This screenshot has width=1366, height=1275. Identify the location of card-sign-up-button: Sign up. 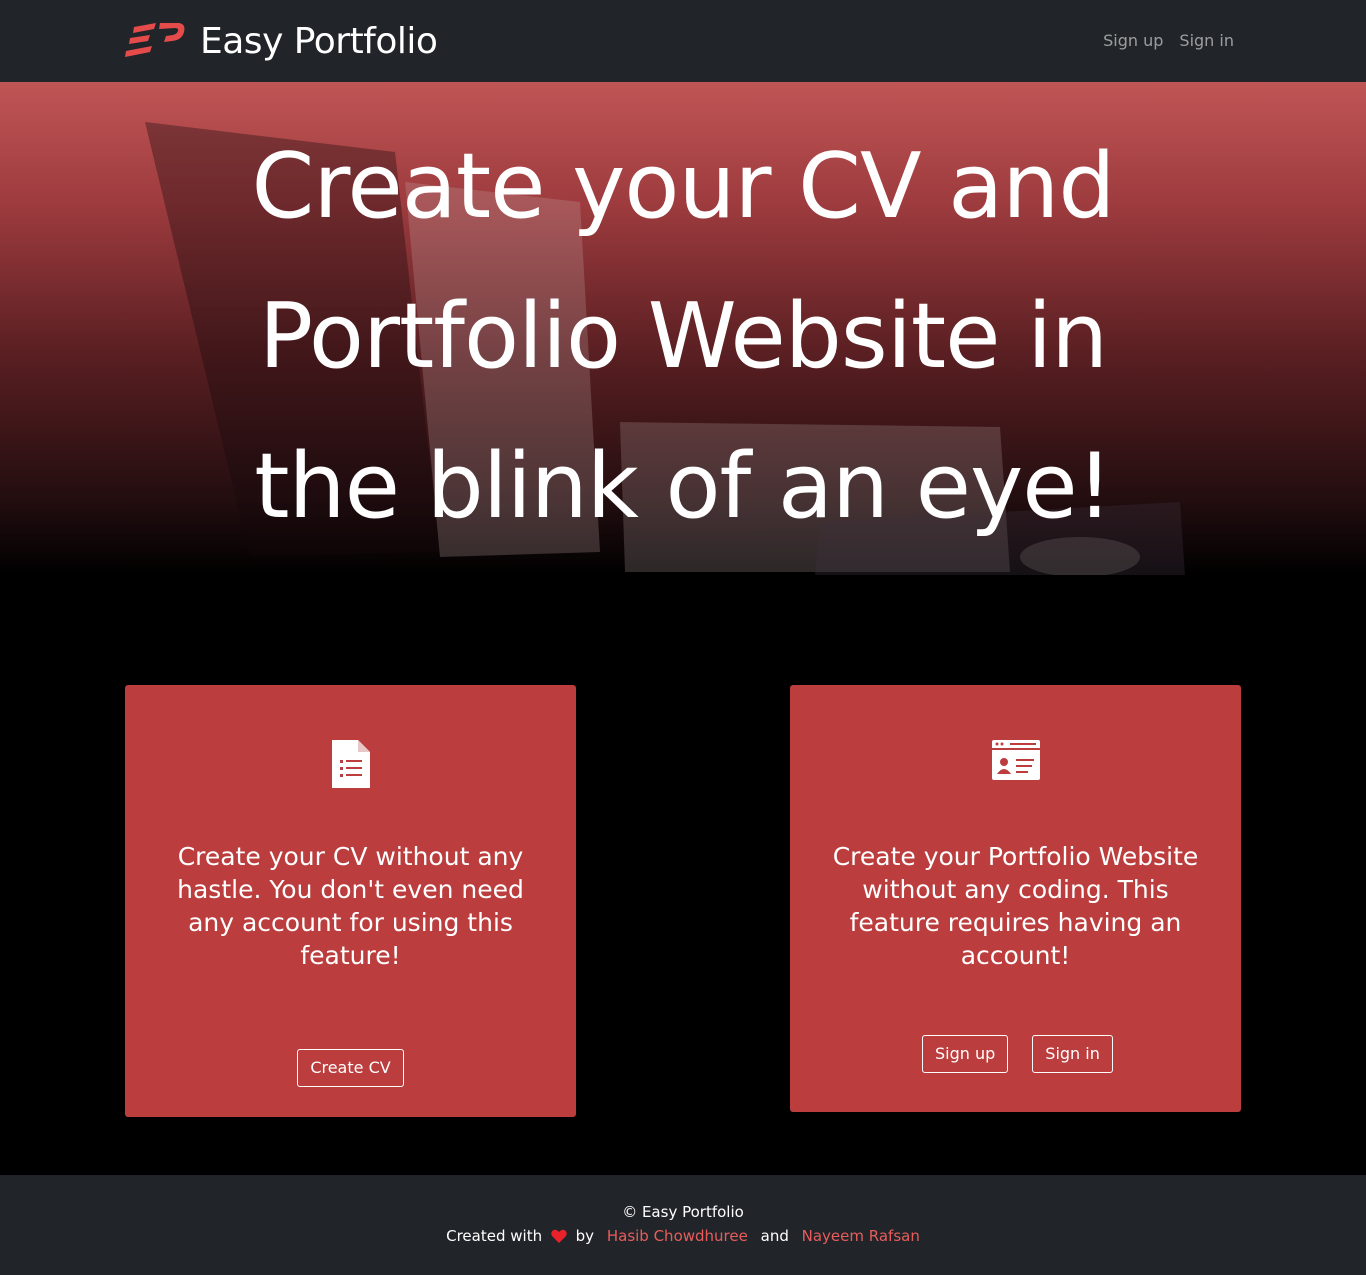
(965, 1054).